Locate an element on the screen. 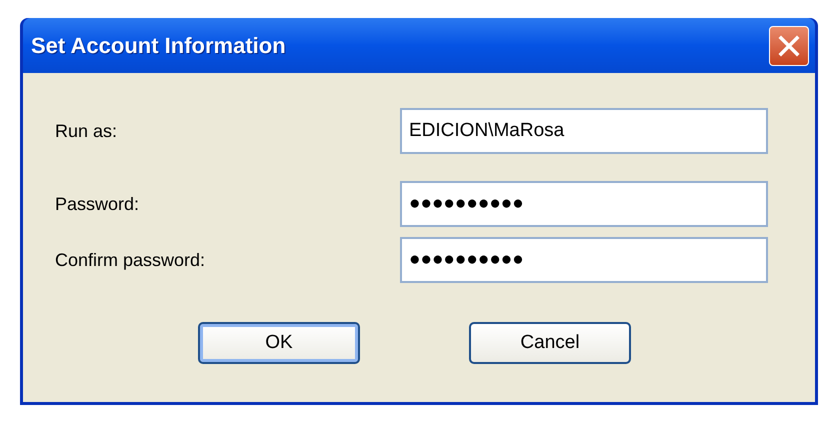 The image size is (834, 421). window-title: Set Account Information is located at coordinates (158, 46).